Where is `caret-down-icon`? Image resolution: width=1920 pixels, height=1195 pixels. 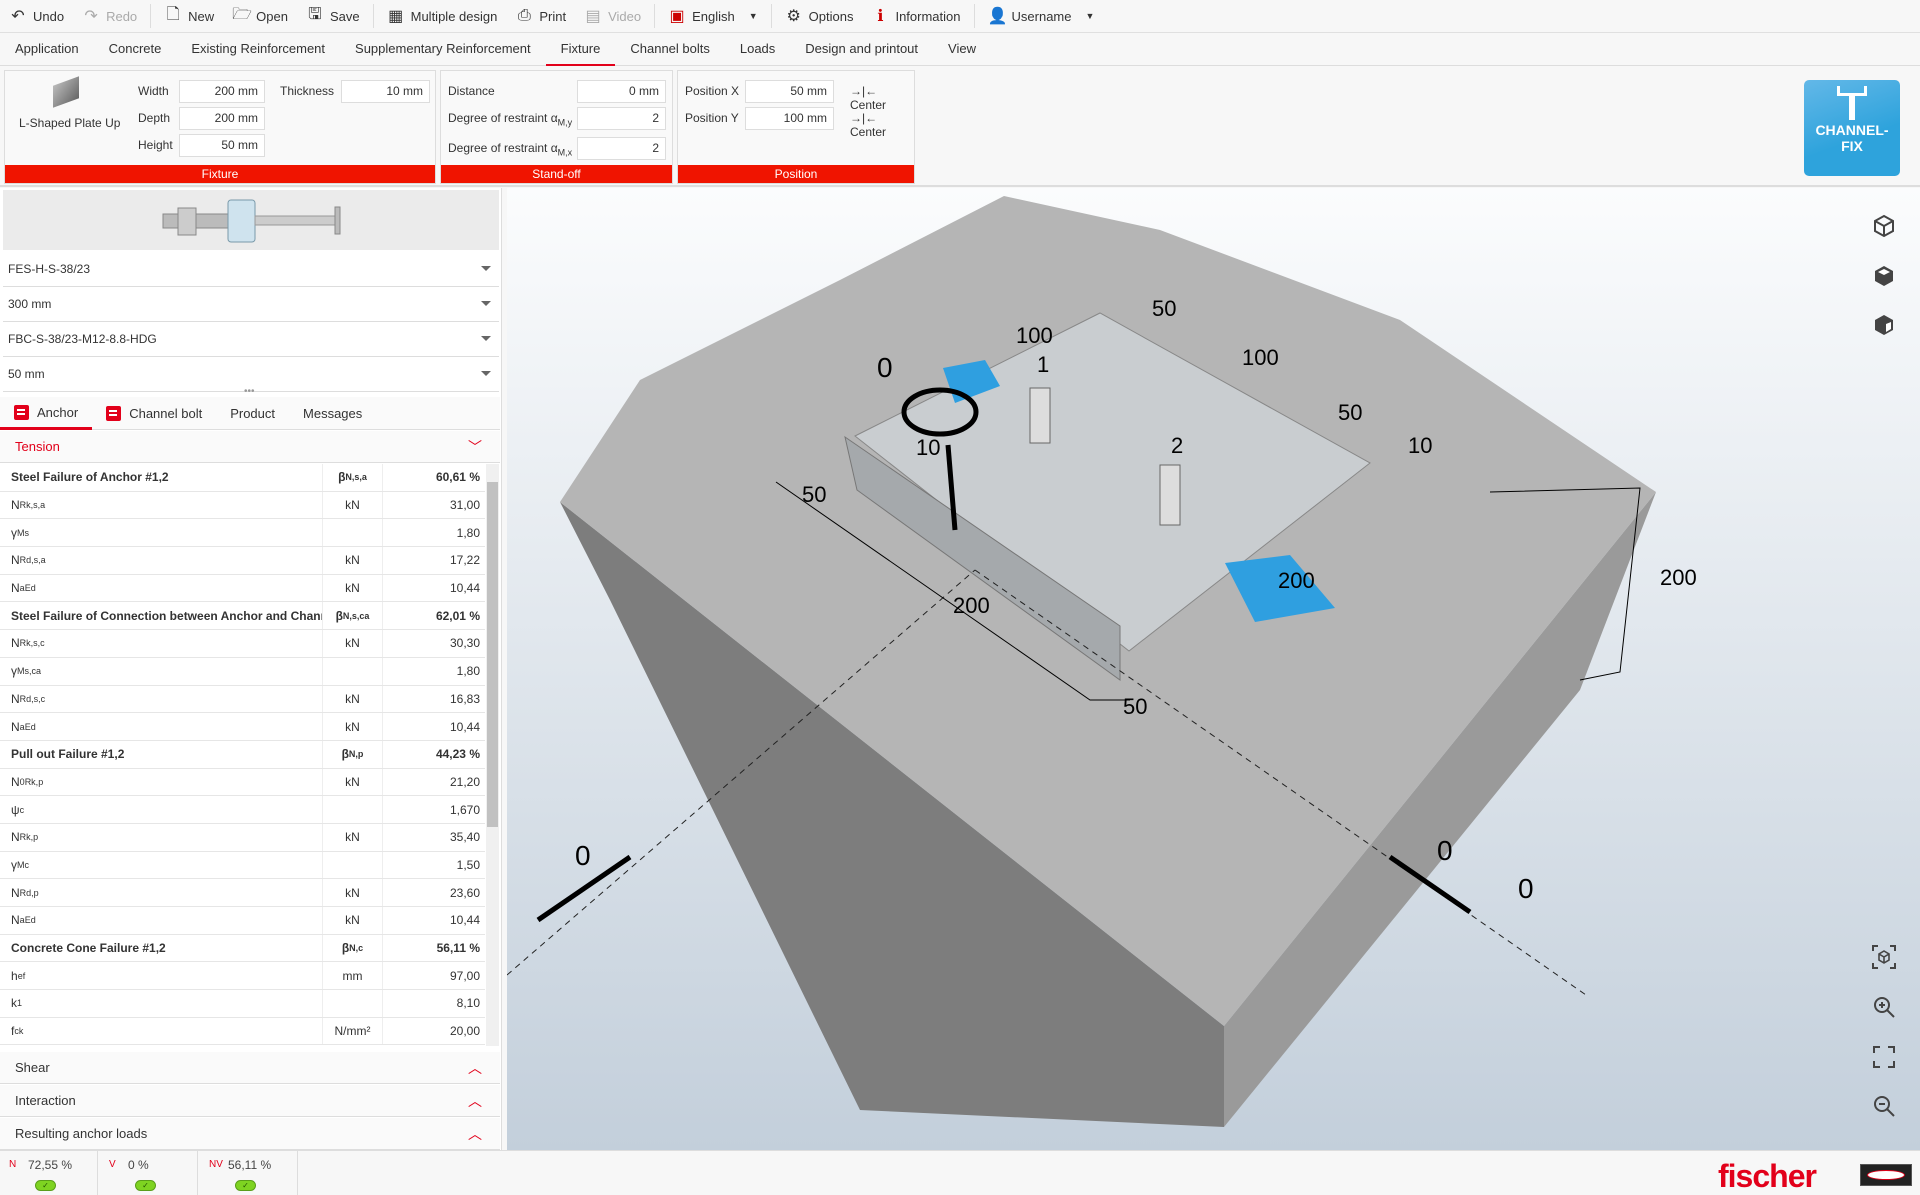
caret-down-icon is located at coordinates (486, 268).